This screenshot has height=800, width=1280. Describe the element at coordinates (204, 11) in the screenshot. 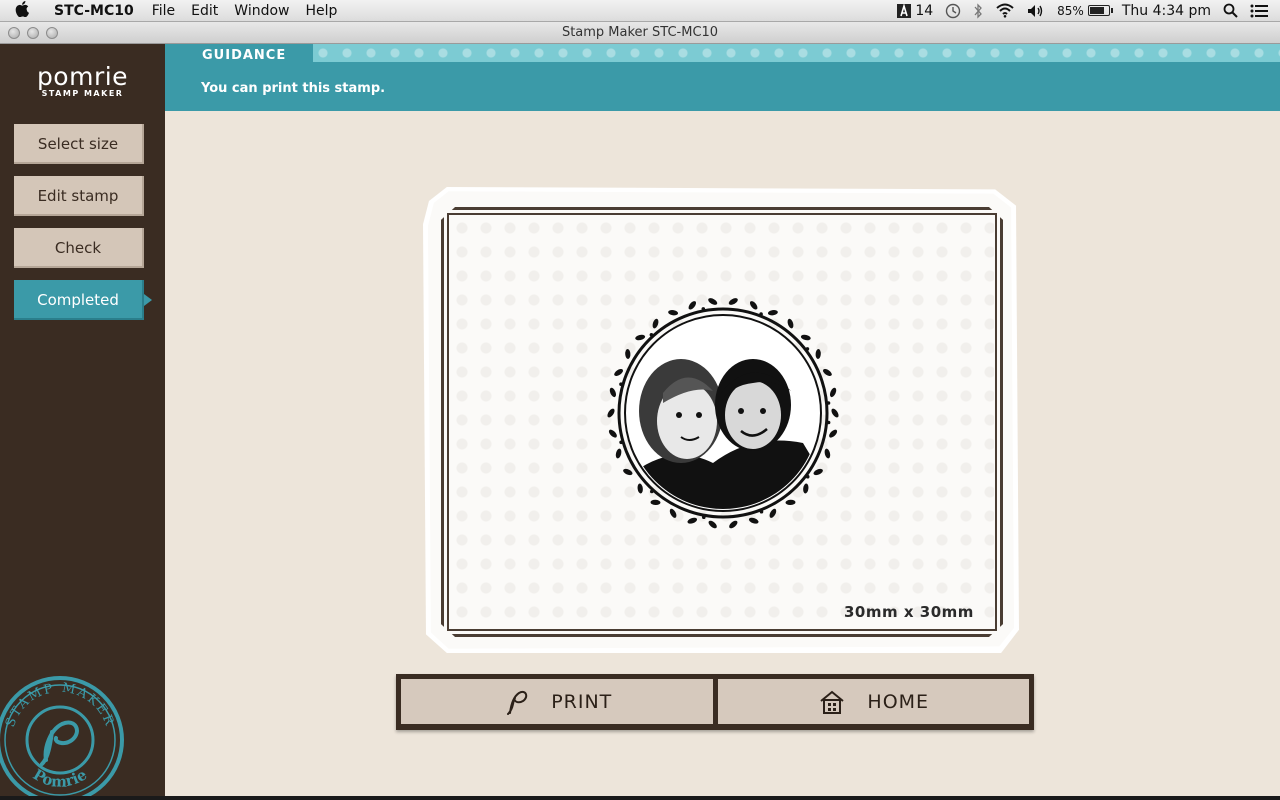

I see `edit-menu: Edit` at that location.